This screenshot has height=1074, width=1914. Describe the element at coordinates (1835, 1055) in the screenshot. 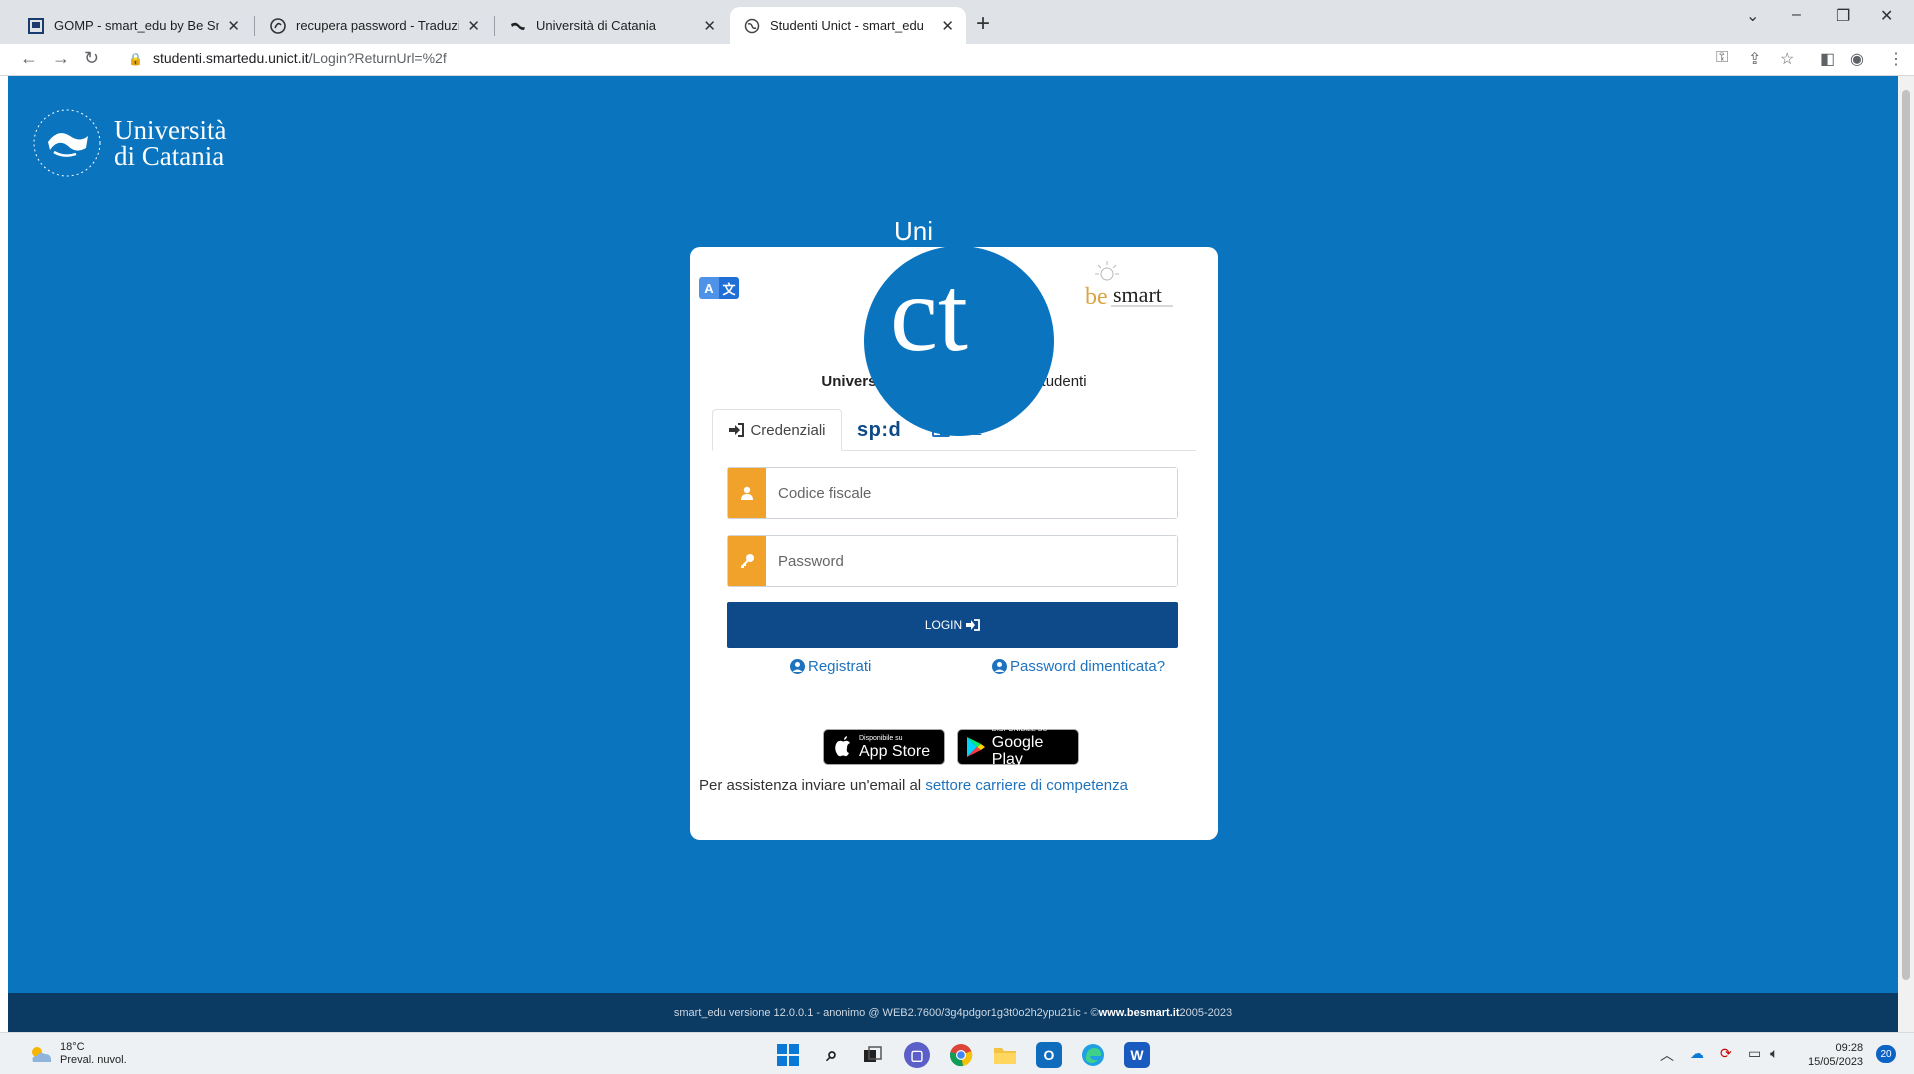

I see `taskbar-clock: 09:28 15/05/2023` at that location.